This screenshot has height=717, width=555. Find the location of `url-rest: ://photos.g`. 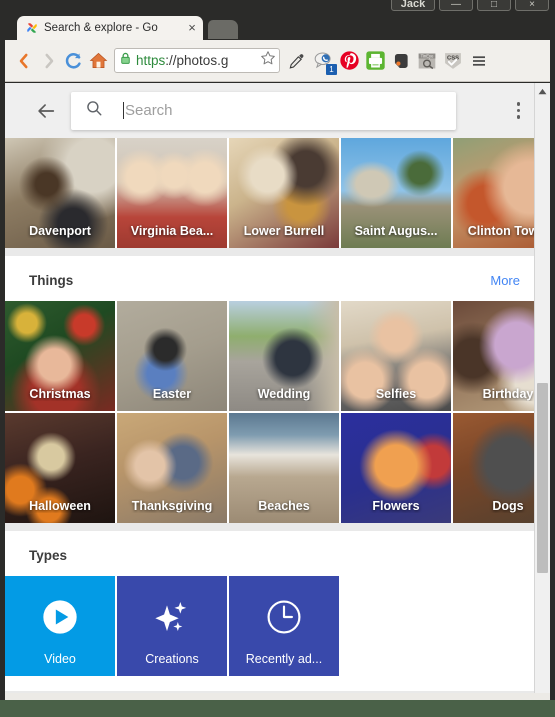

url-rest: ://photos.g is located at coordinates (197, 60).